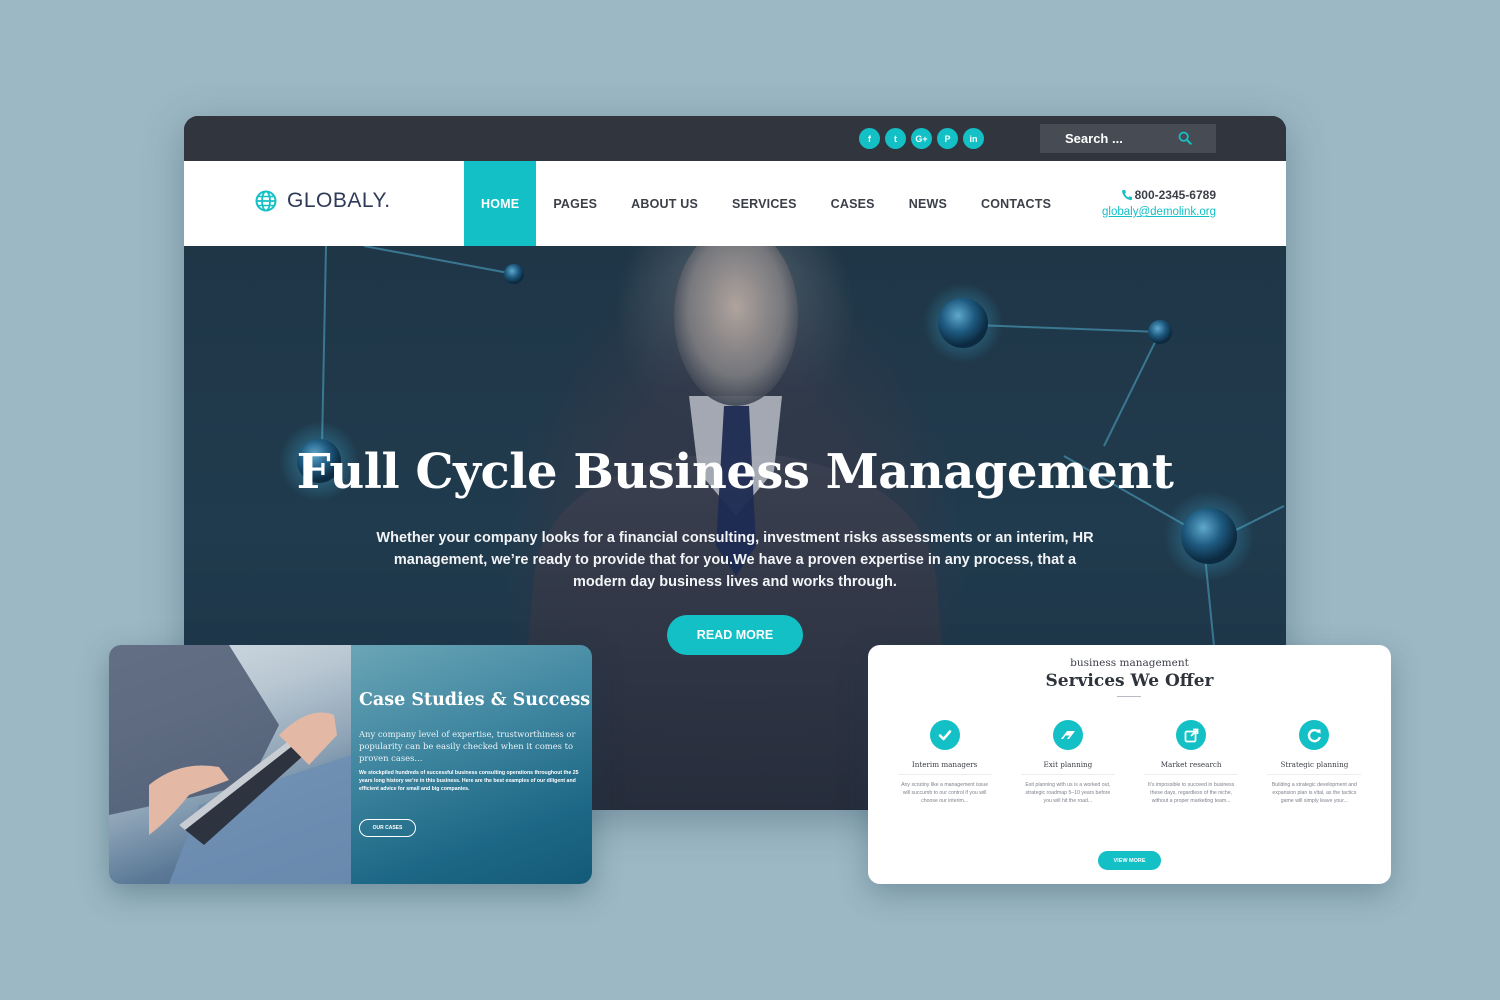 This screenshot has height=1000, width=1500. Describe the element at coordinates (1129, 860) in the screenshot. I see `view-more-button: VIEW MORE` at that location.